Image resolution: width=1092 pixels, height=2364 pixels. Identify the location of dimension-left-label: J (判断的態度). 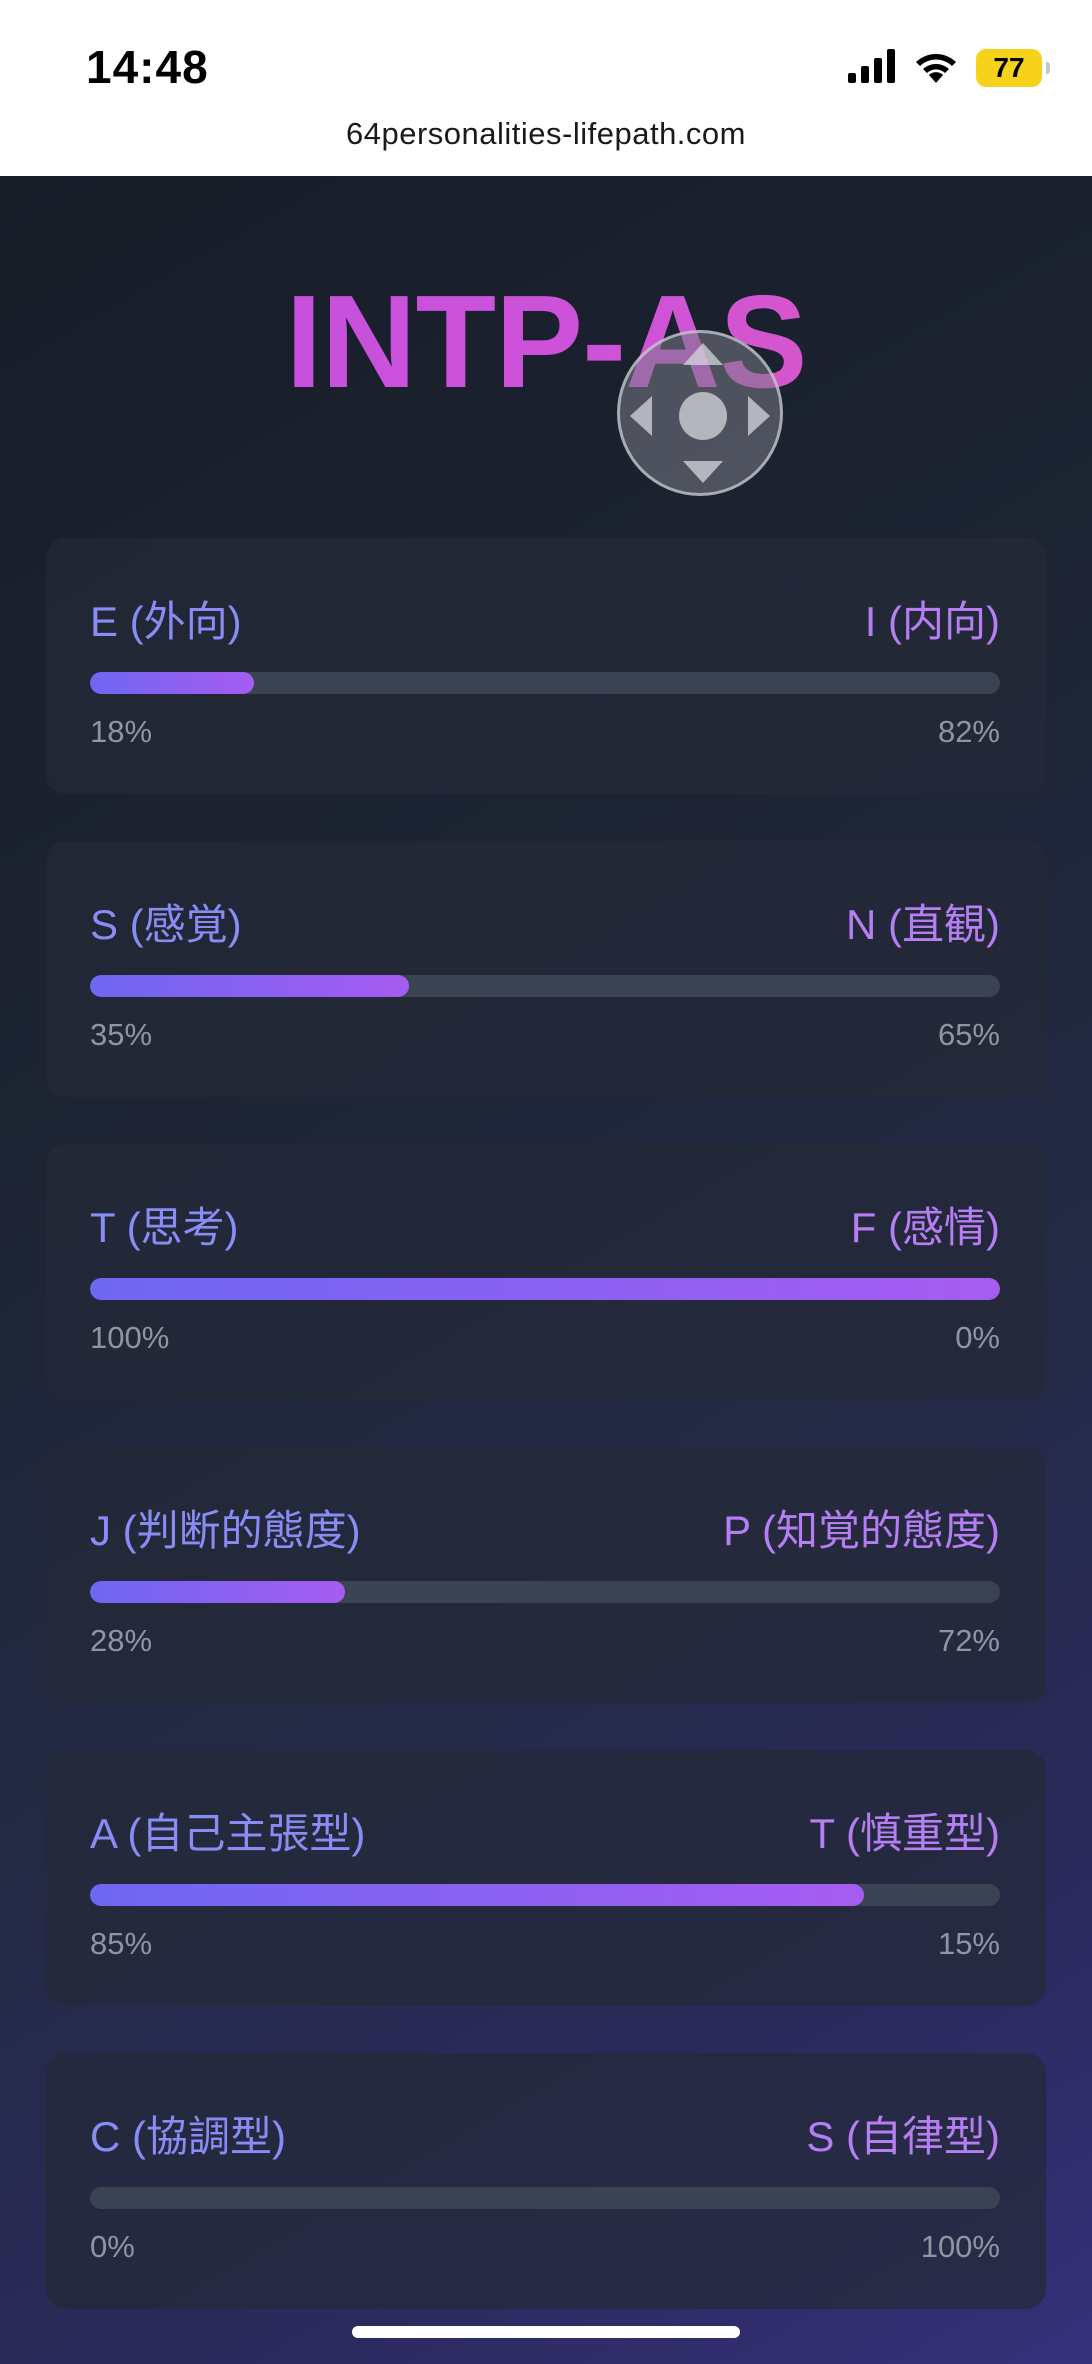
(225, 1530).